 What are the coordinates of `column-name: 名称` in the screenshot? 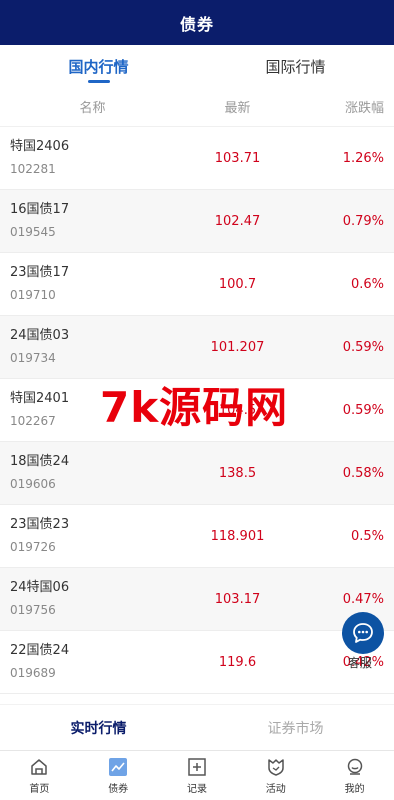 It's located at (92, 108).